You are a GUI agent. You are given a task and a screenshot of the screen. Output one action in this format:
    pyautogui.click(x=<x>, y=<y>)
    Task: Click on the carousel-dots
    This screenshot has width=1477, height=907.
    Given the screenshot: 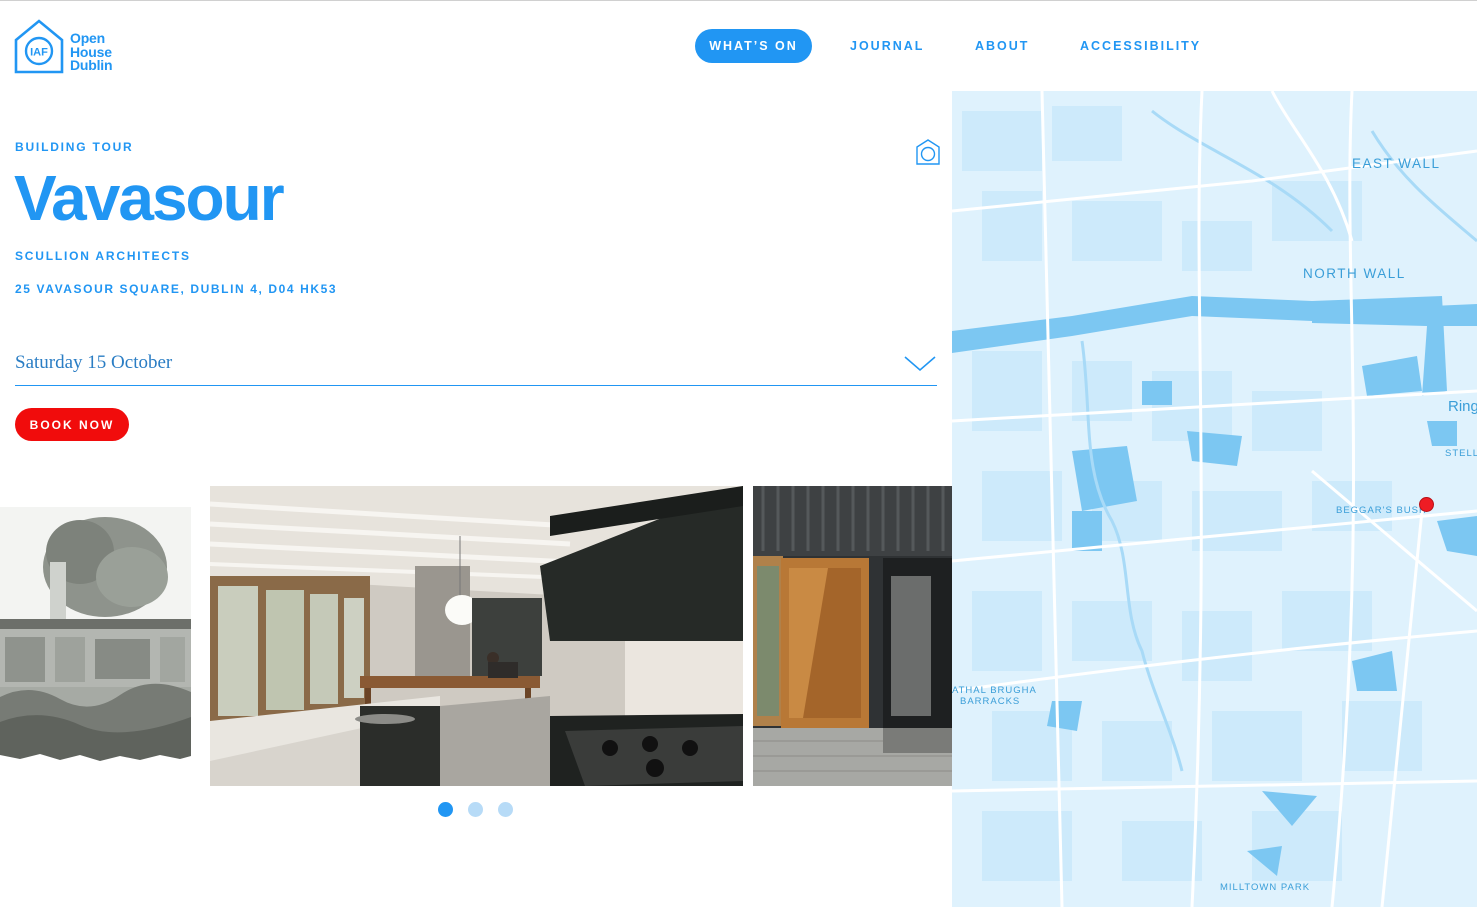 What is the action you would take?
    pyautogui.click(x=475, y=809)
    